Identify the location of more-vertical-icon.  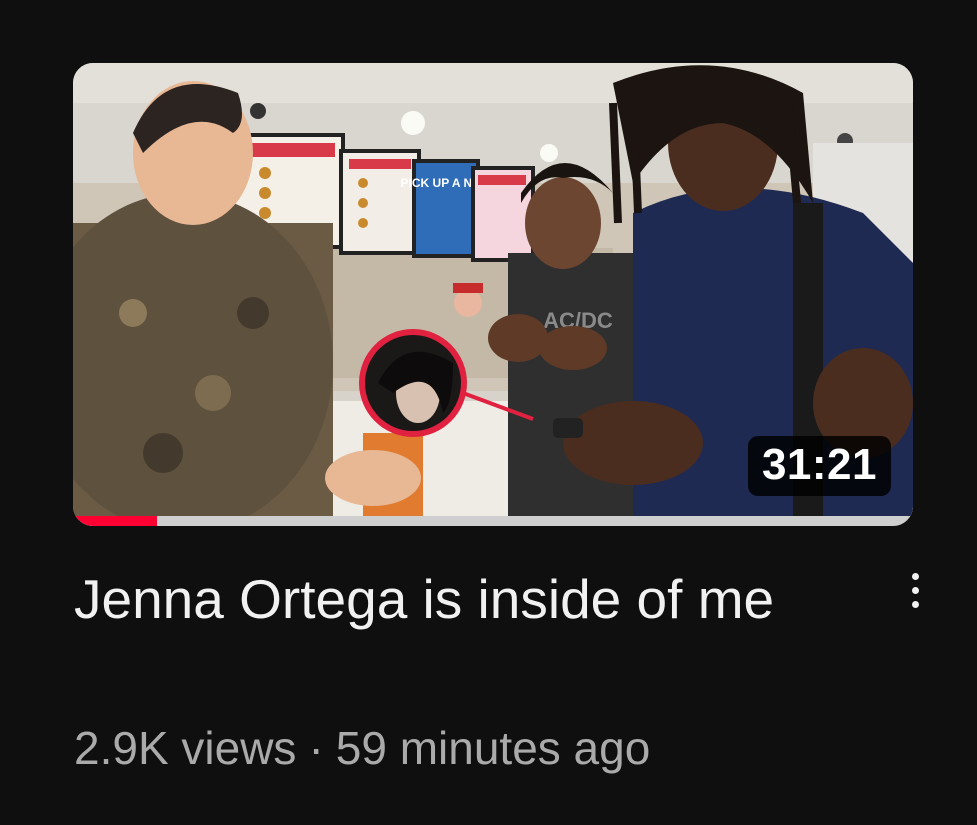
(915, 590).